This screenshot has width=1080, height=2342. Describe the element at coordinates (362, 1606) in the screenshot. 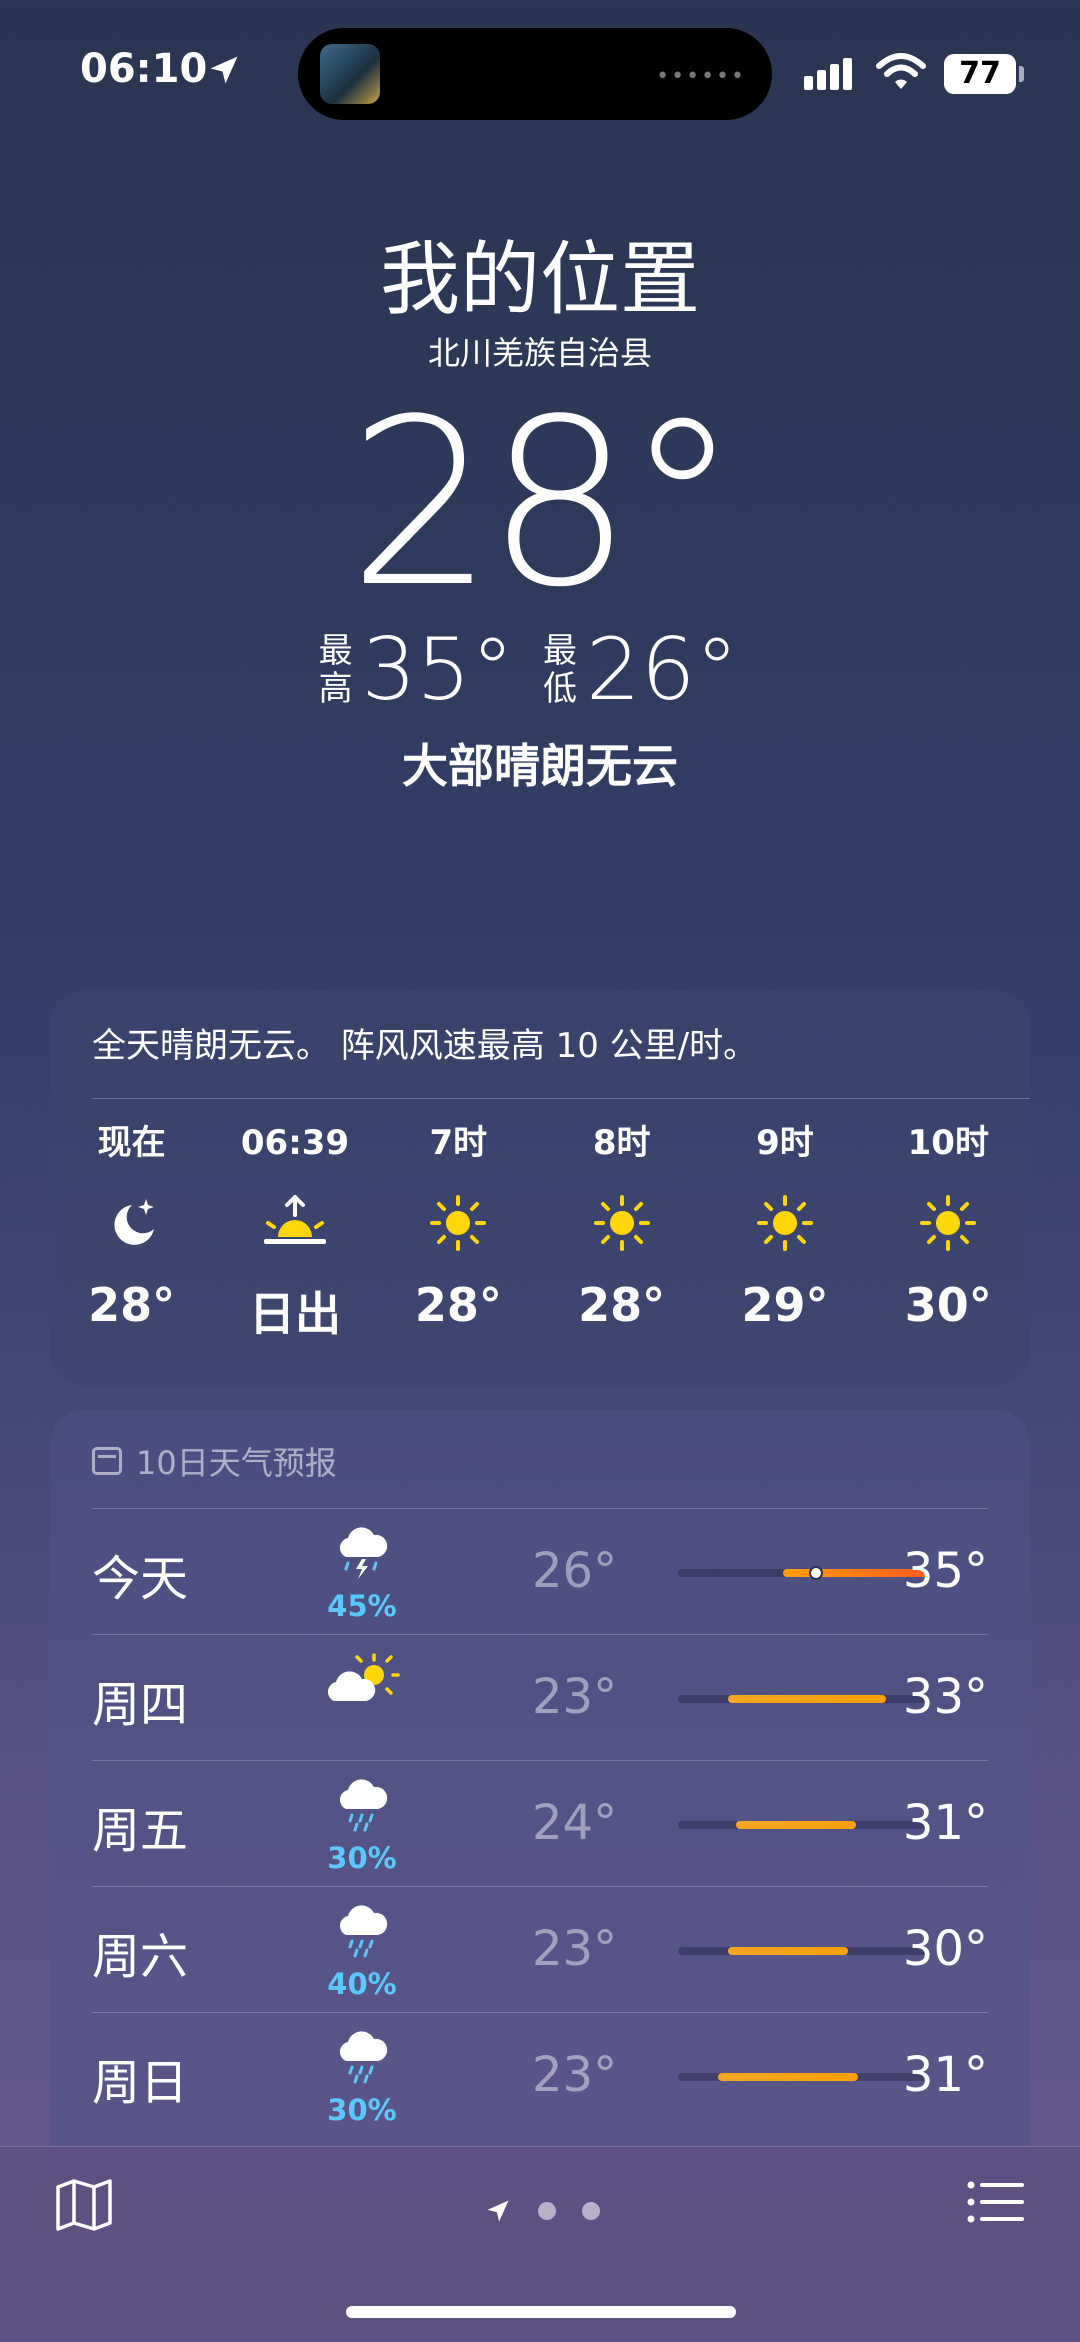

I see `precip-chance: 45%` at that location.